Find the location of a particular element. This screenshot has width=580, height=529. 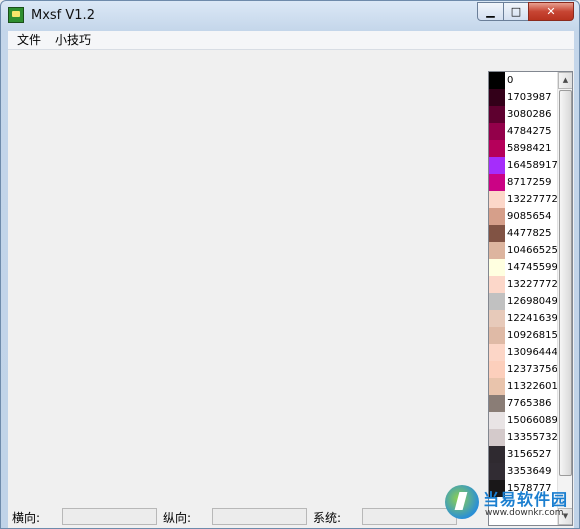

menu-file: 文件 is located at coordinates (29, 40).